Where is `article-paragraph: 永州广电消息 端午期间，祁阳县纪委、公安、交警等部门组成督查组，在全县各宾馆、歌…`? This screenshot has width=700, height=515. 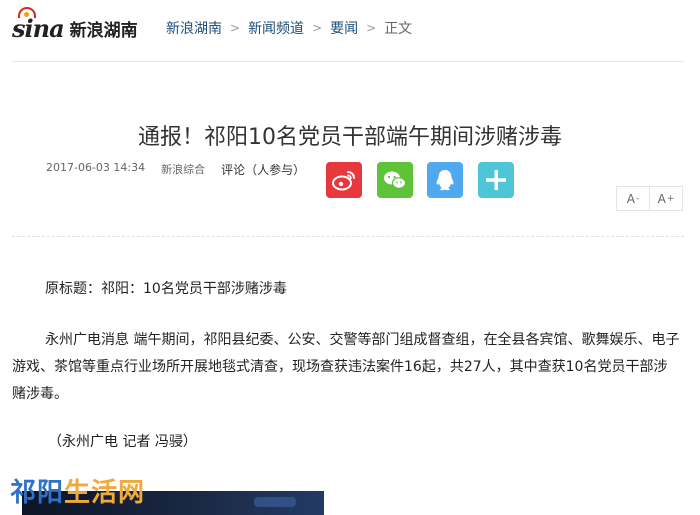 article-paragraph: 永州广电消息 端午期间，祁阳县纪委、公安、交警等部门组成督查组，在全县各宾馆、歌… is located at coordinates (346, 367).